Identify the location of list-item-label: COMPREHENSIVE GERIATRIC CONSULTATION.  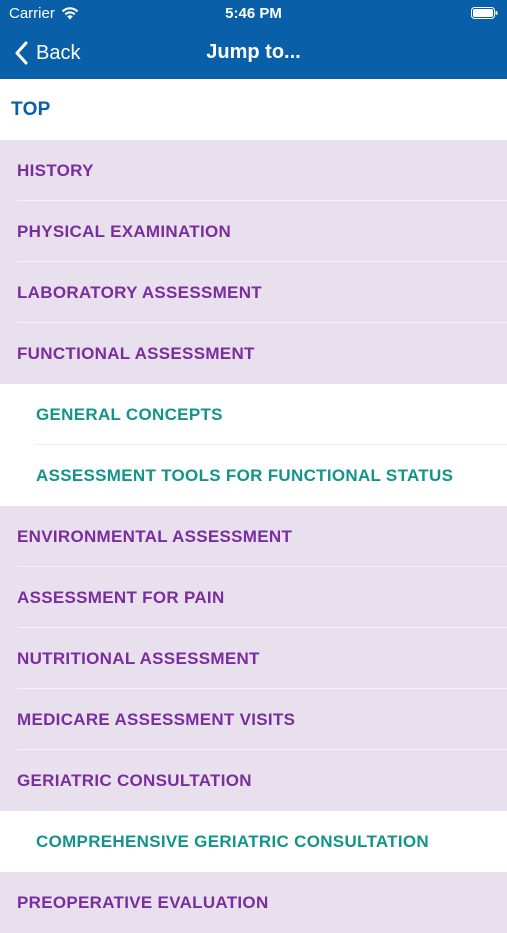
(232, 841).